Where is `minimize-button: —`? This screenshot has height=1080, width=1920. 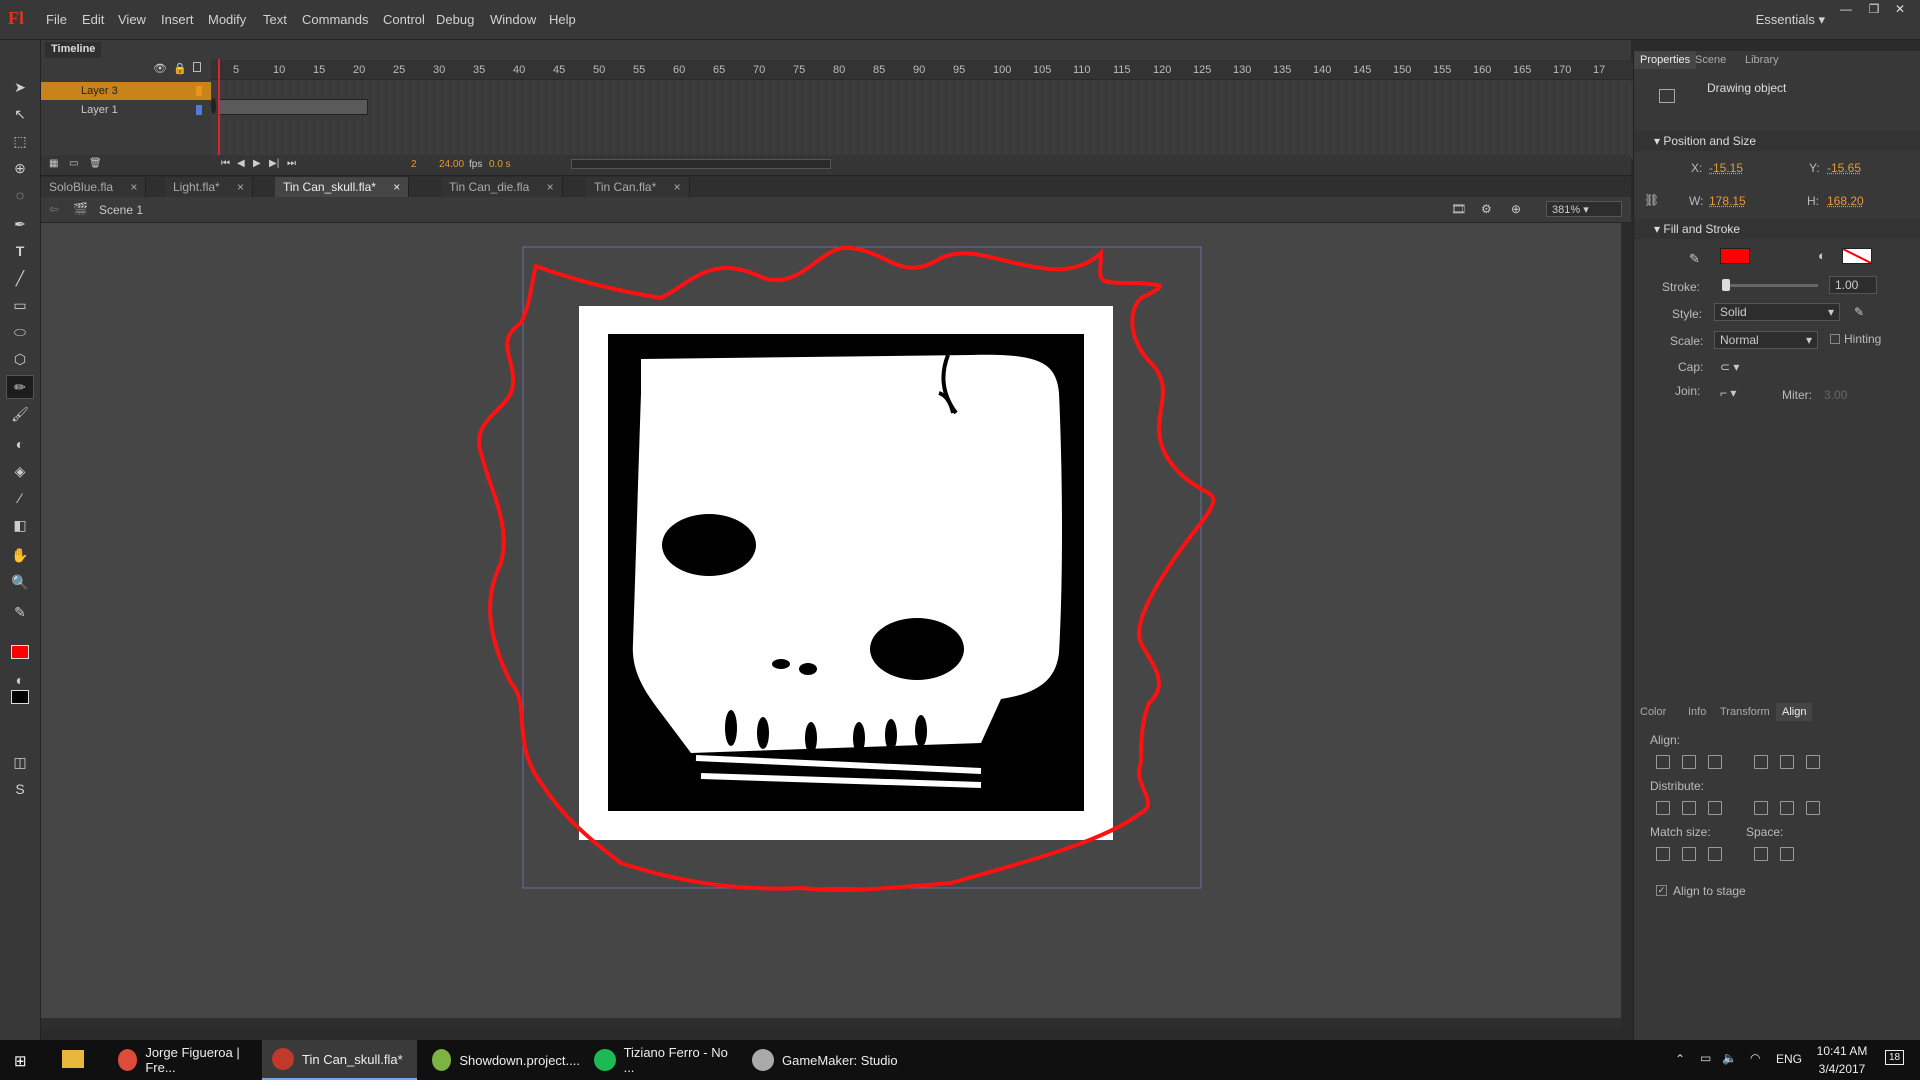 minimize-button: — is located at coordinates (1846, 10).